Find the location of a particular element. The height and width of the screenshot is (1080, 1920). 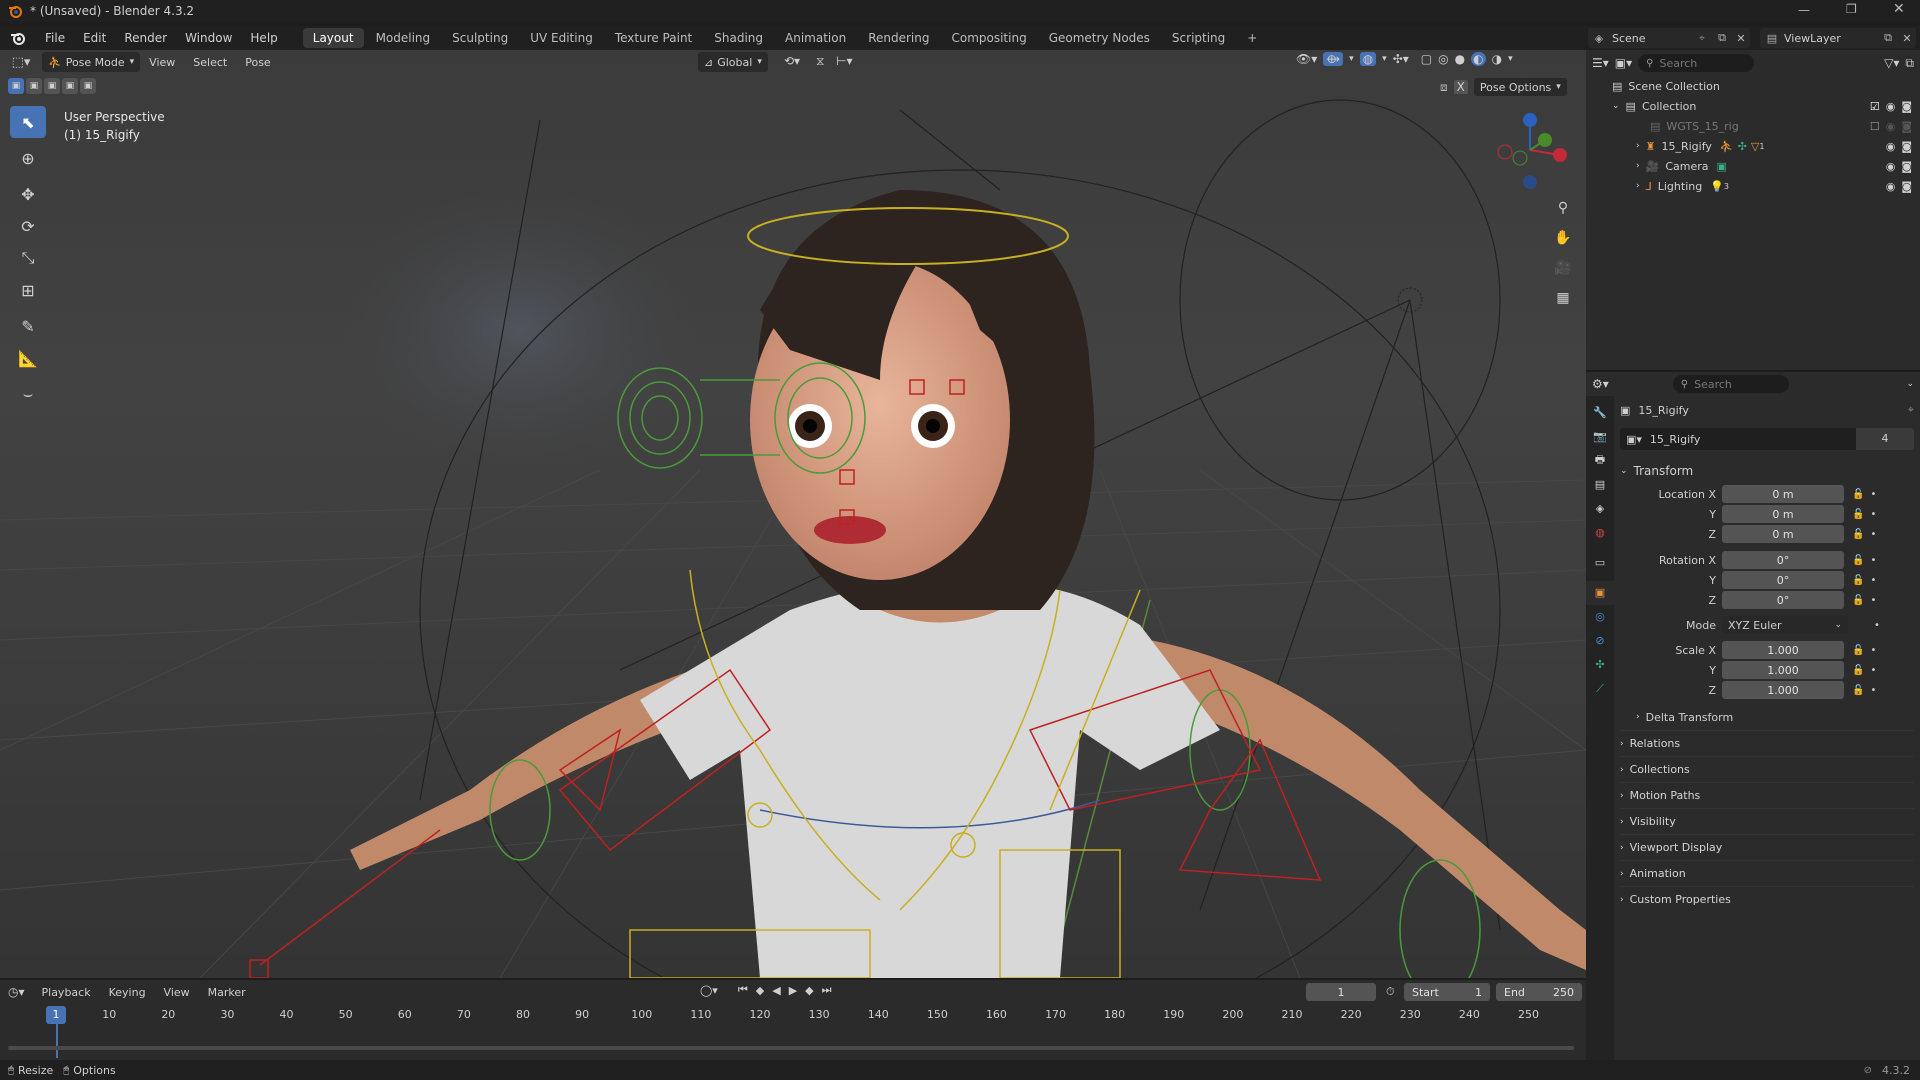

menu-render: Render is located at coordinates (145, 38).